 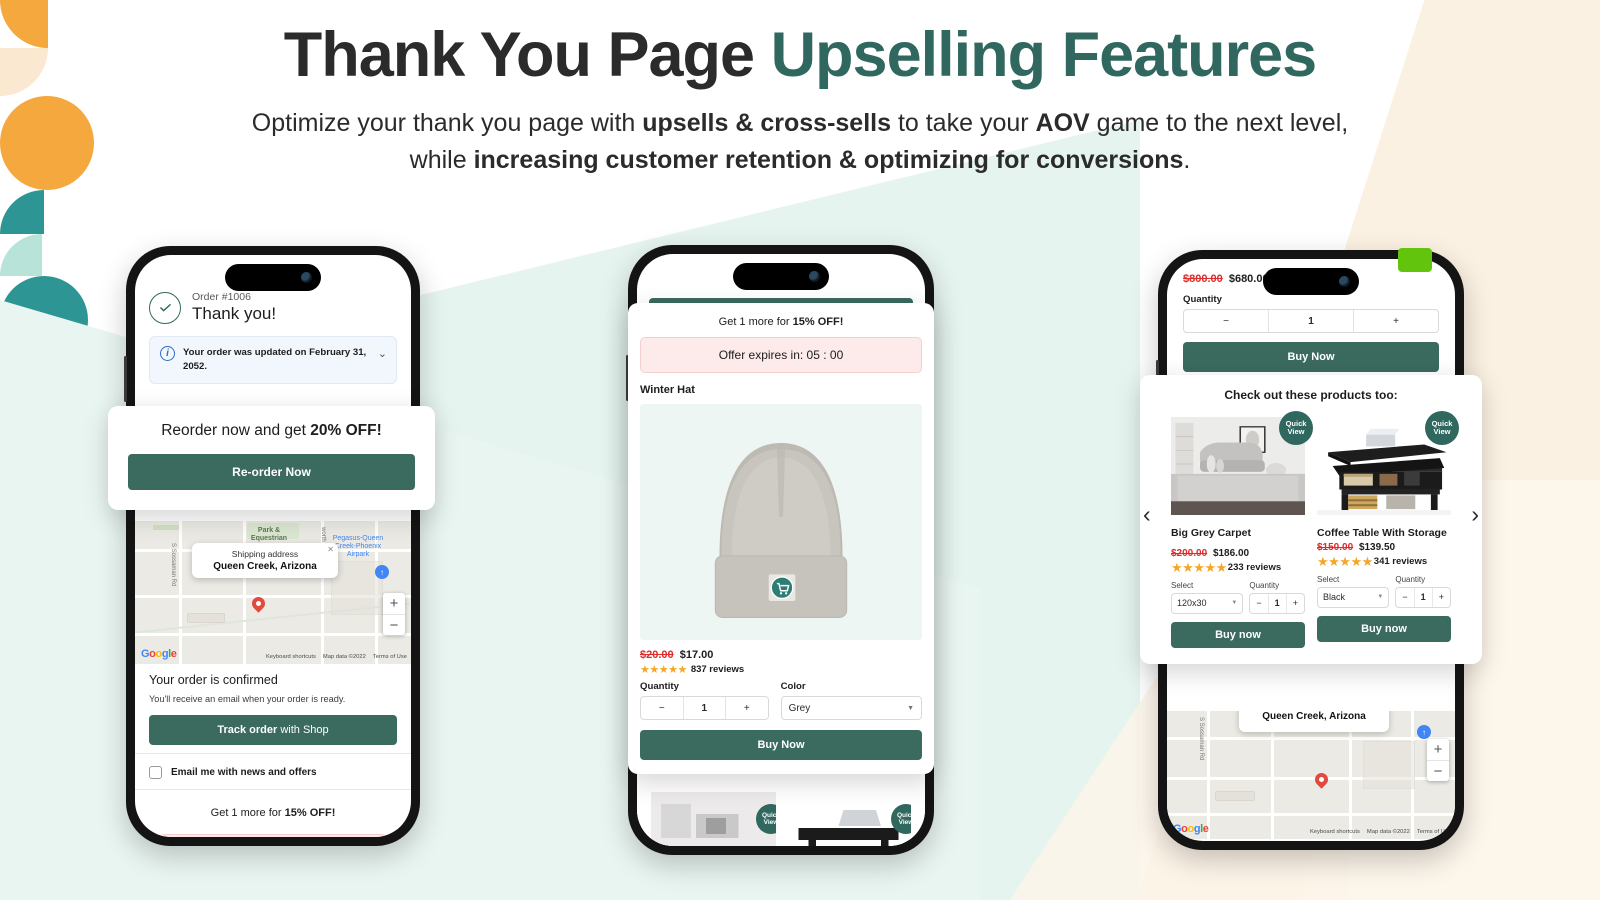 What do you see at coordinates (1192, 603) in the screenshot?
I see `variant-value: 120x30` at bounding box center [1192, 603].